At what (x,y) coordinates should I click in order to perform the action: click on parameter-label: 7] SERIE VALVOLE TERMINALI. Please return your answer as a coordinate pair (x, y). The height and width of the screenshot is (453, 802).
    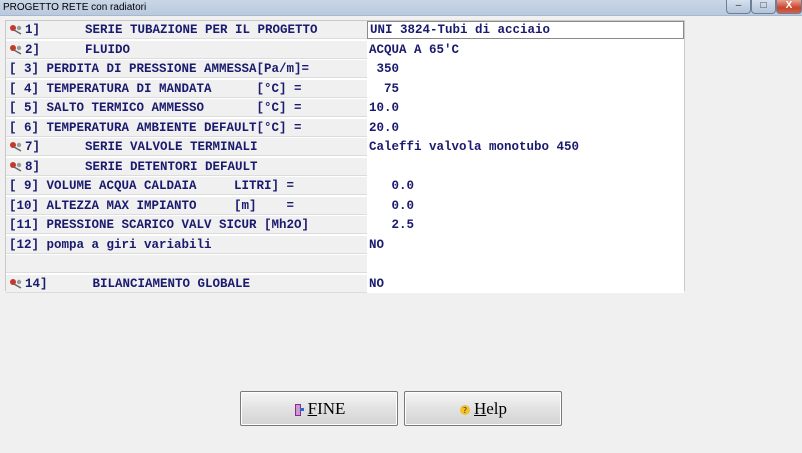
    Looking at the image, I should click on (186, 147).